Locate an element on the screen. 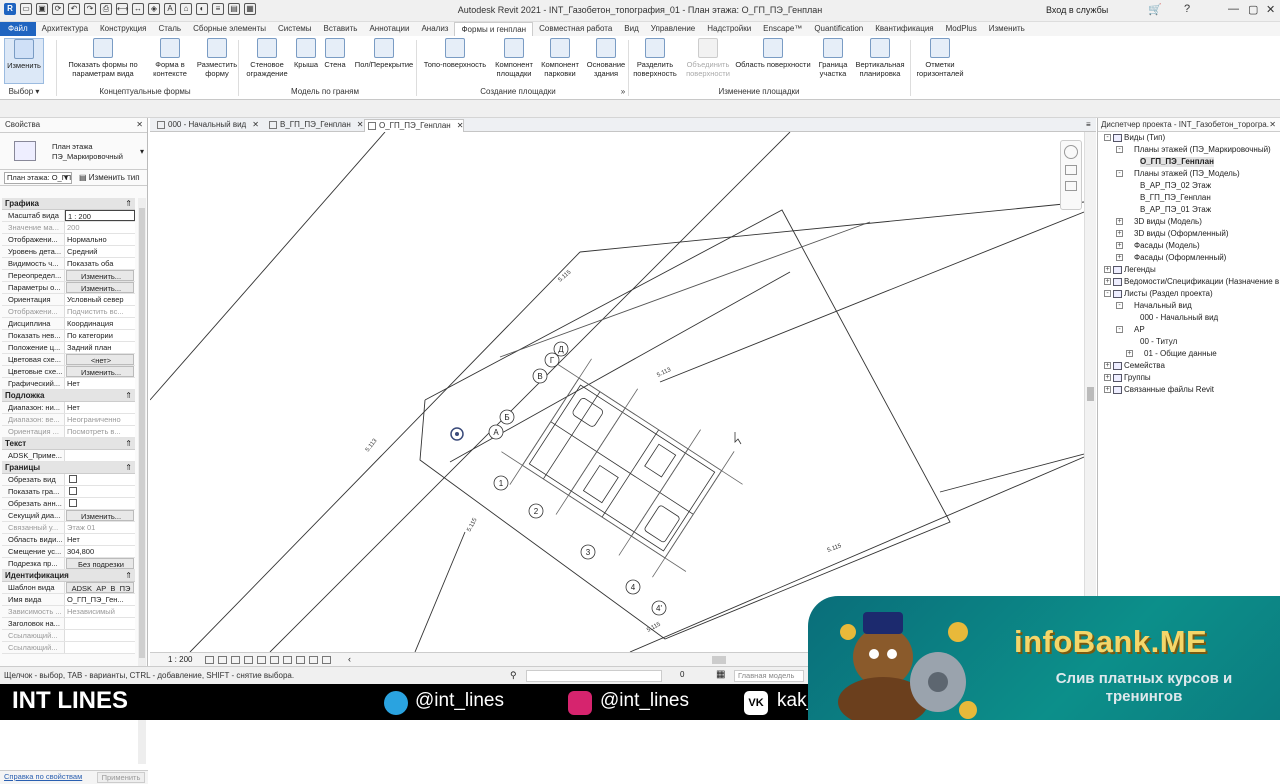  project-browser-item: АР is located at coordinates (1139, 330).